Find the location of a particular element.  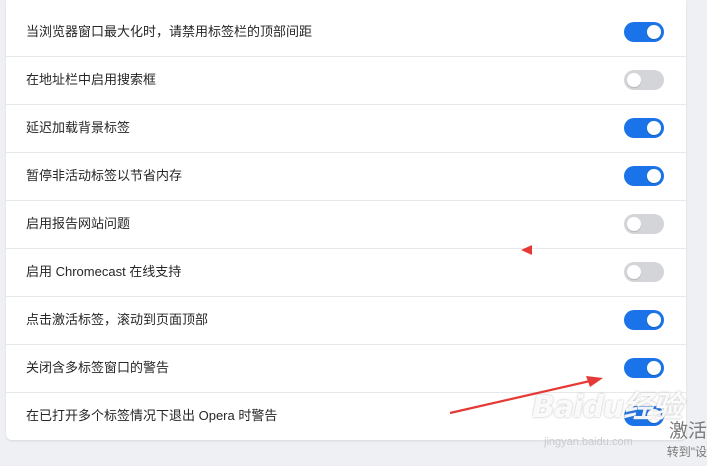

setting-row: 当浏览器窗口最大化时，请禁用标签栏的顶部间距 is located at coordinates (346, 32).